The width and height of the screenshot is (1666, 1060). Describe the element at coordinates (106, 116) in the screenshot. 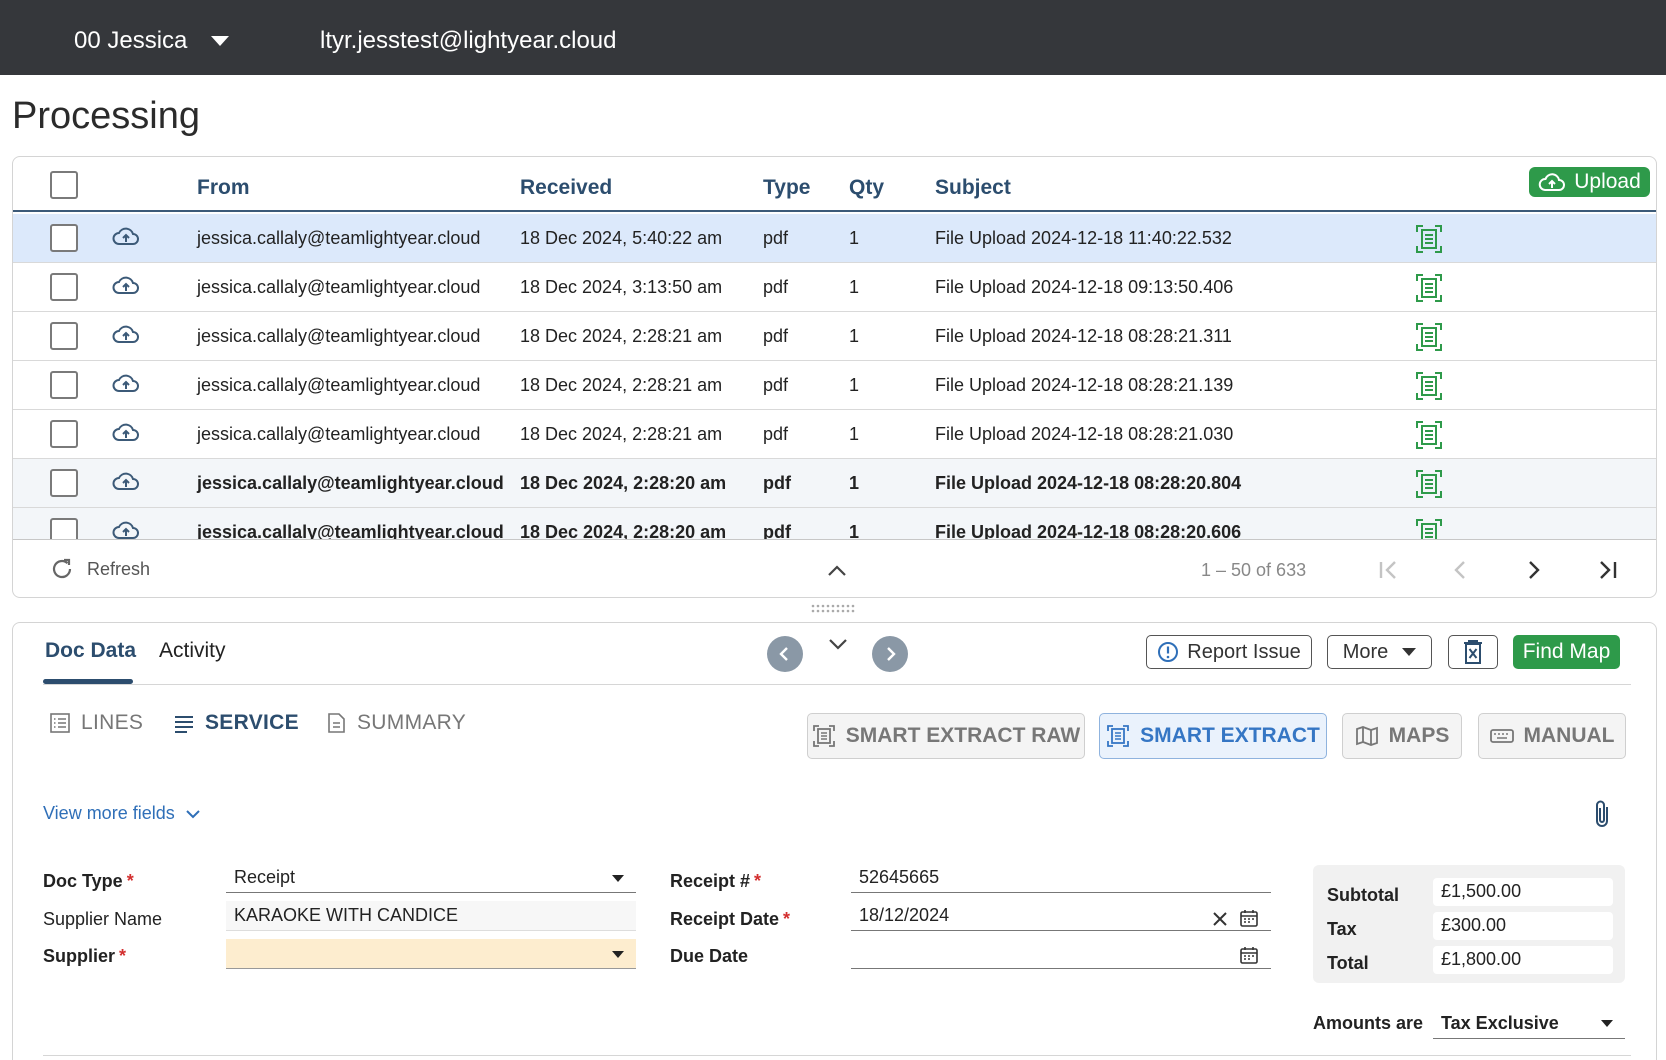

I see `page-title: Processing` at that location.